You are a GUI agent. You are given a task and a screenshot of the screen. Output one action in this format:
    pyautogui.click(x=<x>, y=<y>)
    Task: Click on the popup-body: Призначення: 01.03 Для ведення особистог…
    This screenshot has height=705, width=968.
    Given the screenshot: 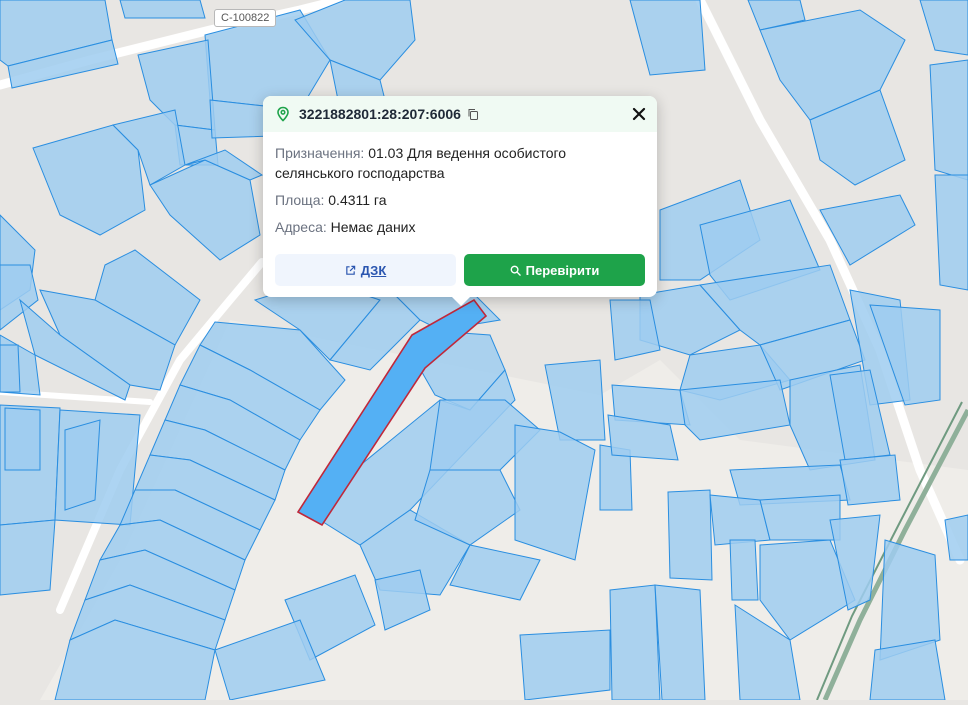 What is the action you would take?
    pyautogui.click(x=460, y=184)
    